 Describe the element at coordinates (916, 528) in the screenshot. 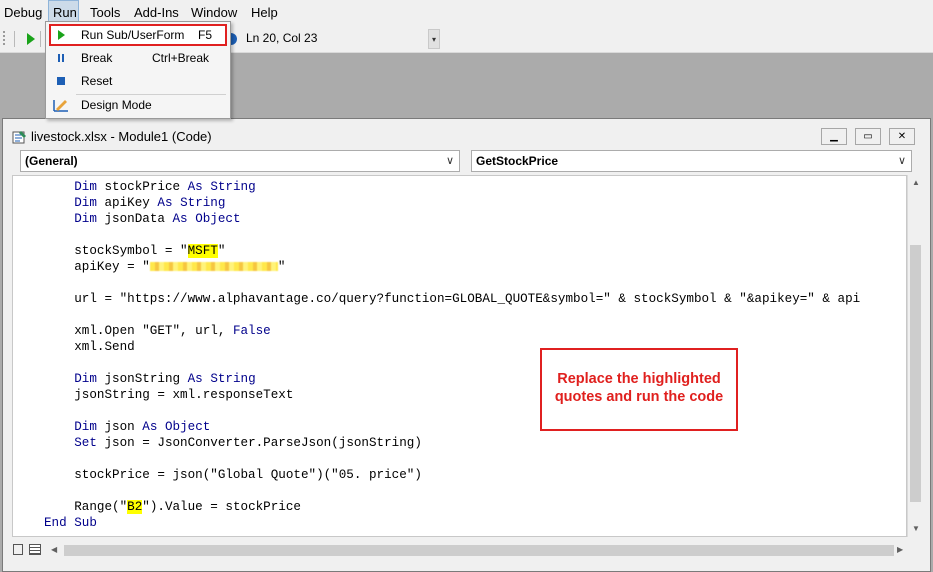

I see `scroll-down-icon: ▼` at that location.